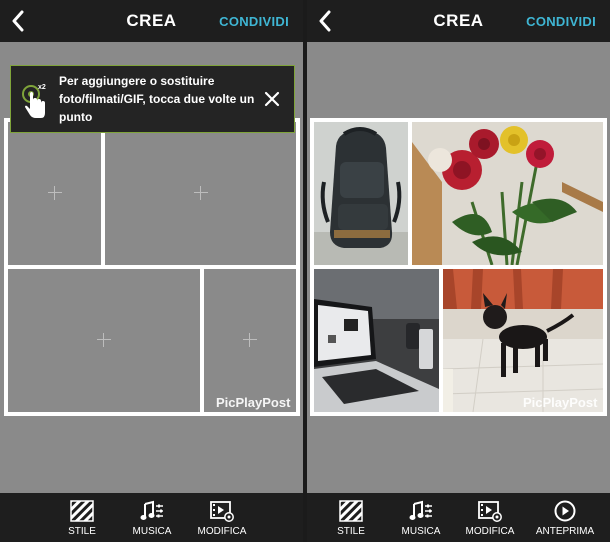 Image resolution: width=610 pixels, height=542 pixels. Describe the element at coordinates (565, 531) in the screenshot. I see `toolbar-label: ANTEPRIMA` at that location.